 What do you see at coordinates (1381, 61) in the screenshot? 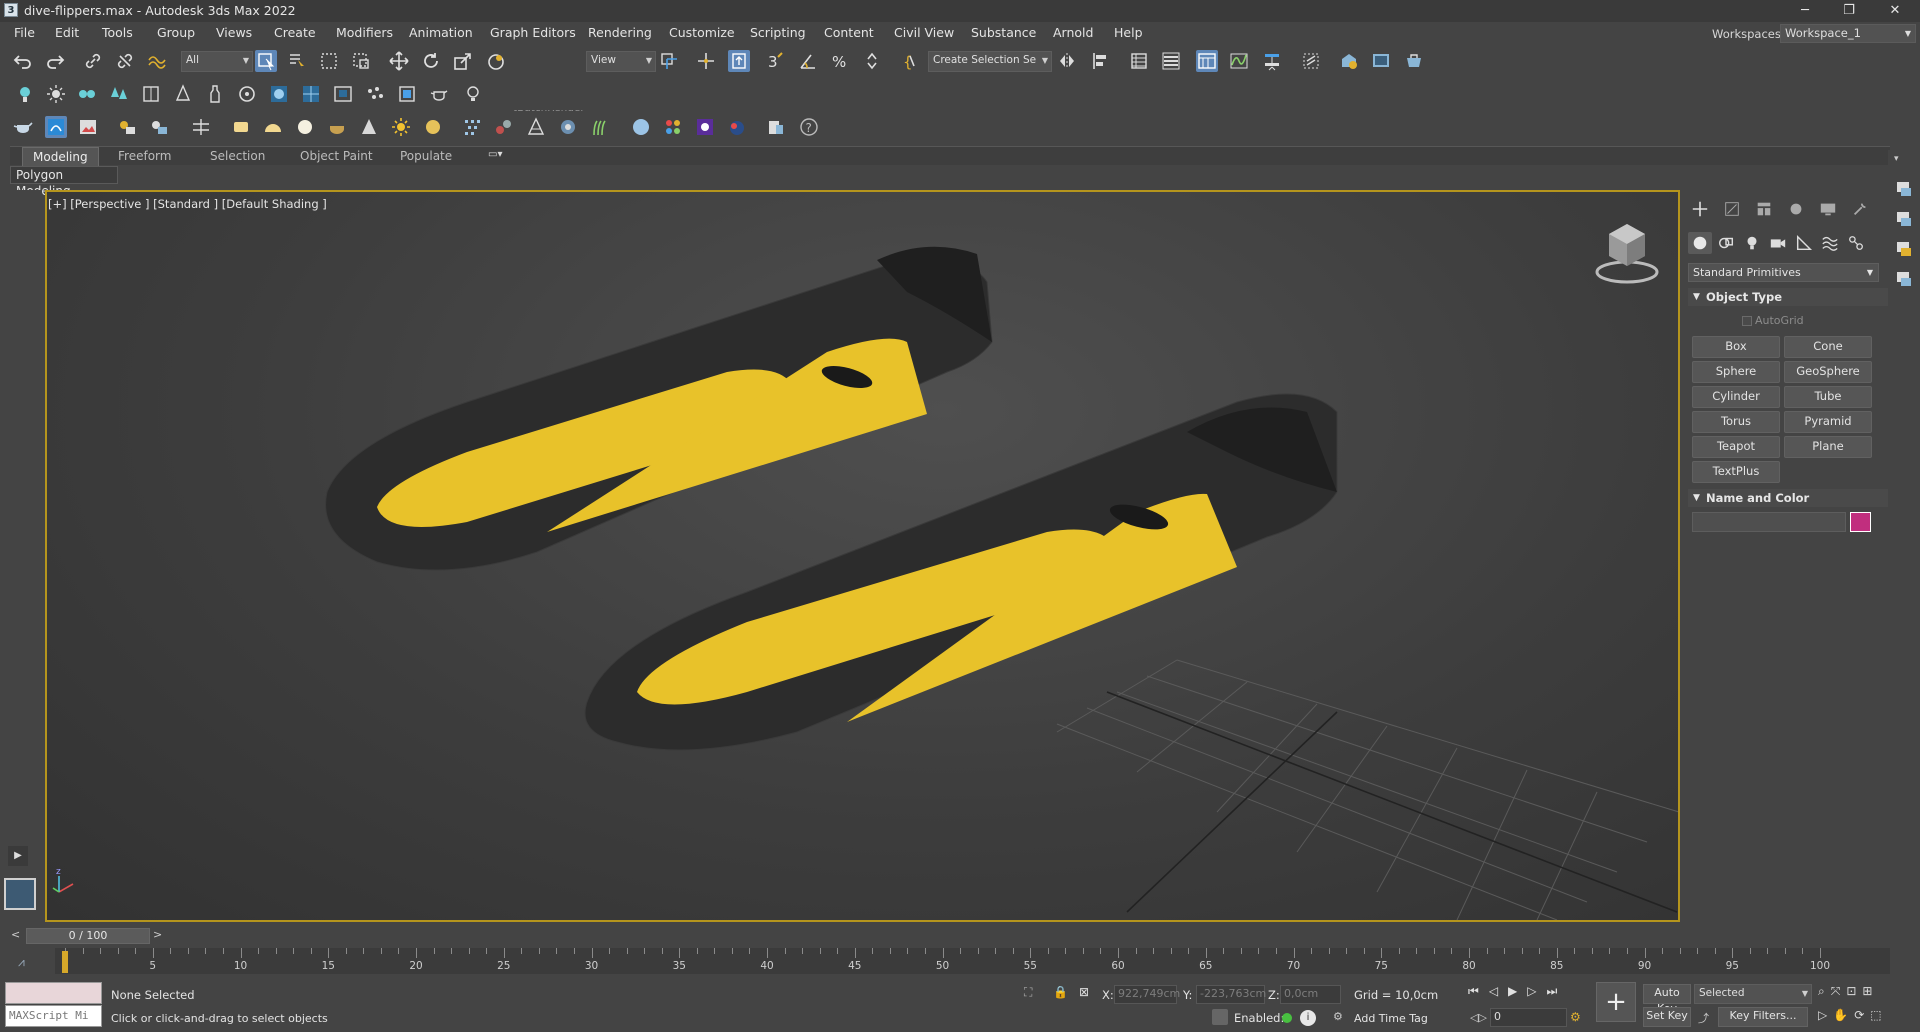
I see `rendered-frame-window-icon` at bounding box center [1381, 61].